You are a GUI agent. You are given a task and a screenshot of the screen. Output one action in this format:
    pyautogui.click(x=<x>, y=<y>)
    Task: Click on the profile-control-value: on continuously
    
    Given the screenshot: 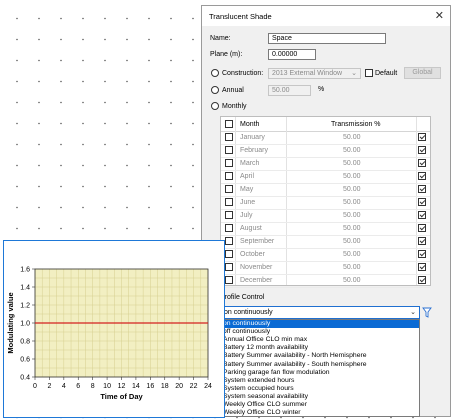 What is the action you would take?
    pyautogui.click(x=248, y=312)
    